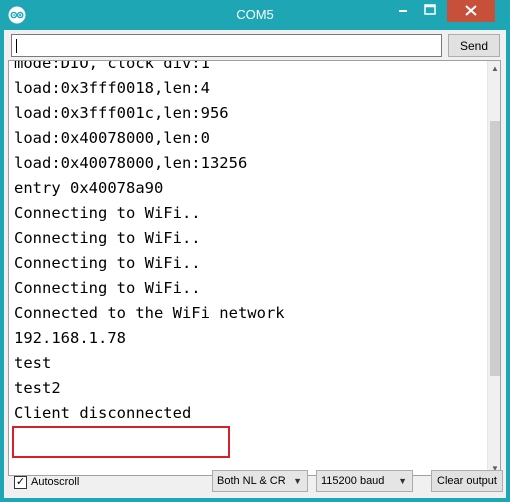 The height and width of the screenshot is (502, 510). I want to click on baud-rate-value: 115200 baud, so click(353, 481).